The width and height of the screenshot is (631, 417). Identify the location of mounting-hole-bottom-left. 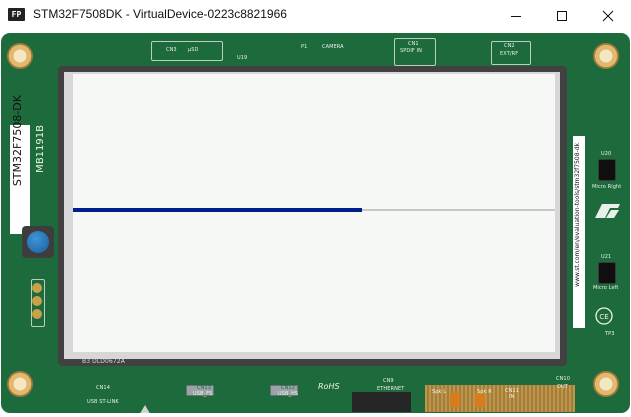
(20, 384).